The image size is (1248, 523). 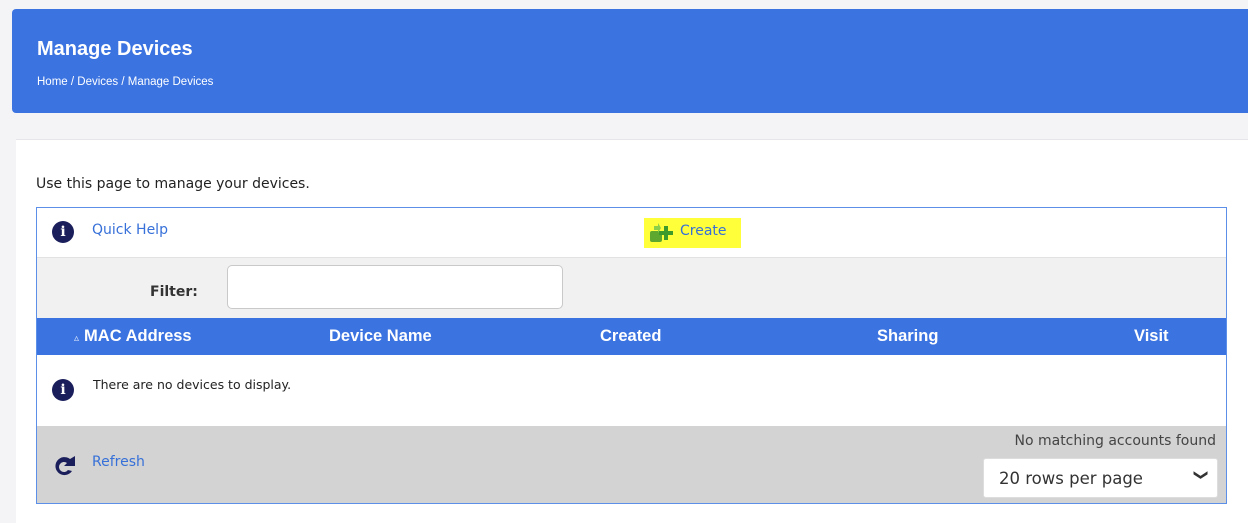 I want to click on add-device-icon, so click(x=661, y=232).